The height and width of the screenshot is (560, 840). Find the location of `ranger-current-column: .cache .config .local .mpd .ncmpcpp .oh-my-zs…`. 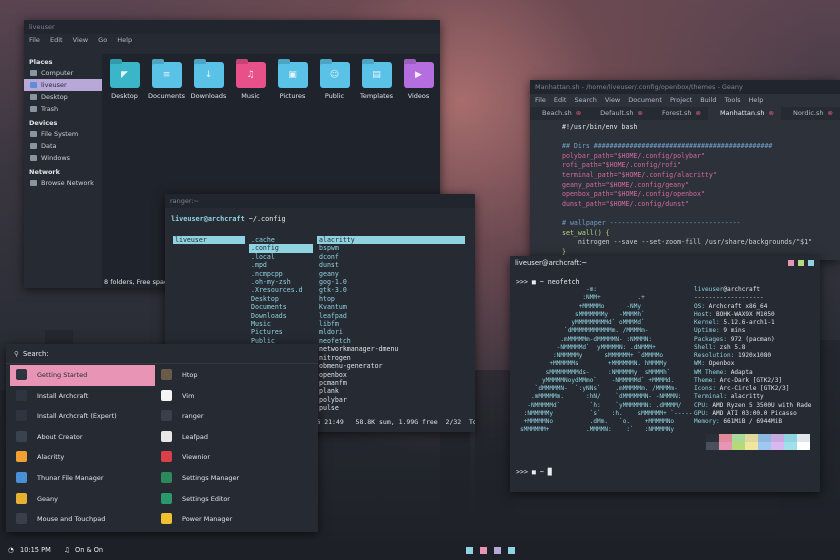

ranger-current-column: .cache .config .local .mpd .ncmpcpp .oh-my-zs… is located at coordinates (281, 290).